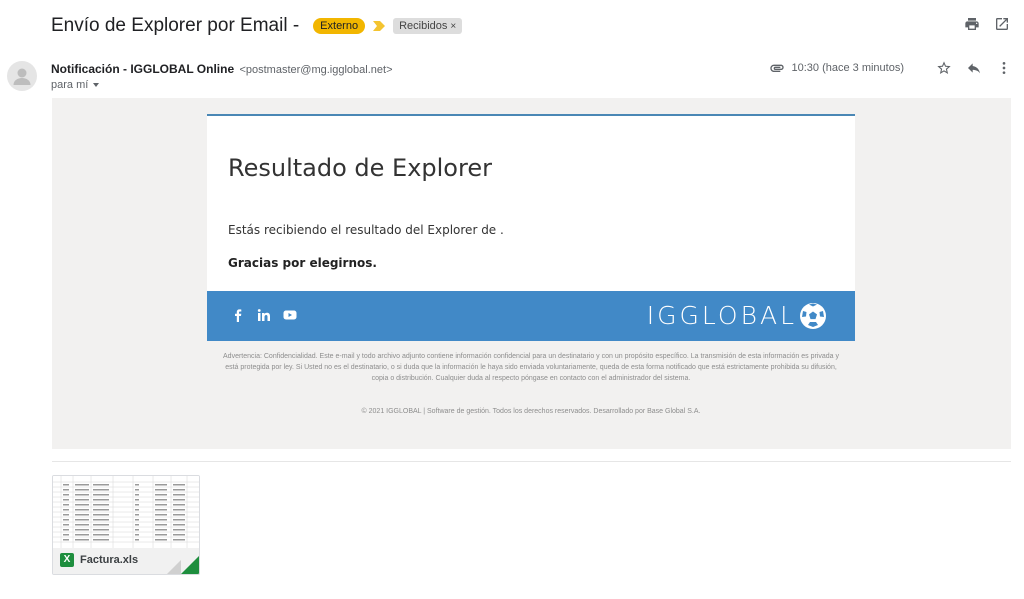 This screenshot has width=1024, height=599. I want to click on reply-icon, so click(974, 68).